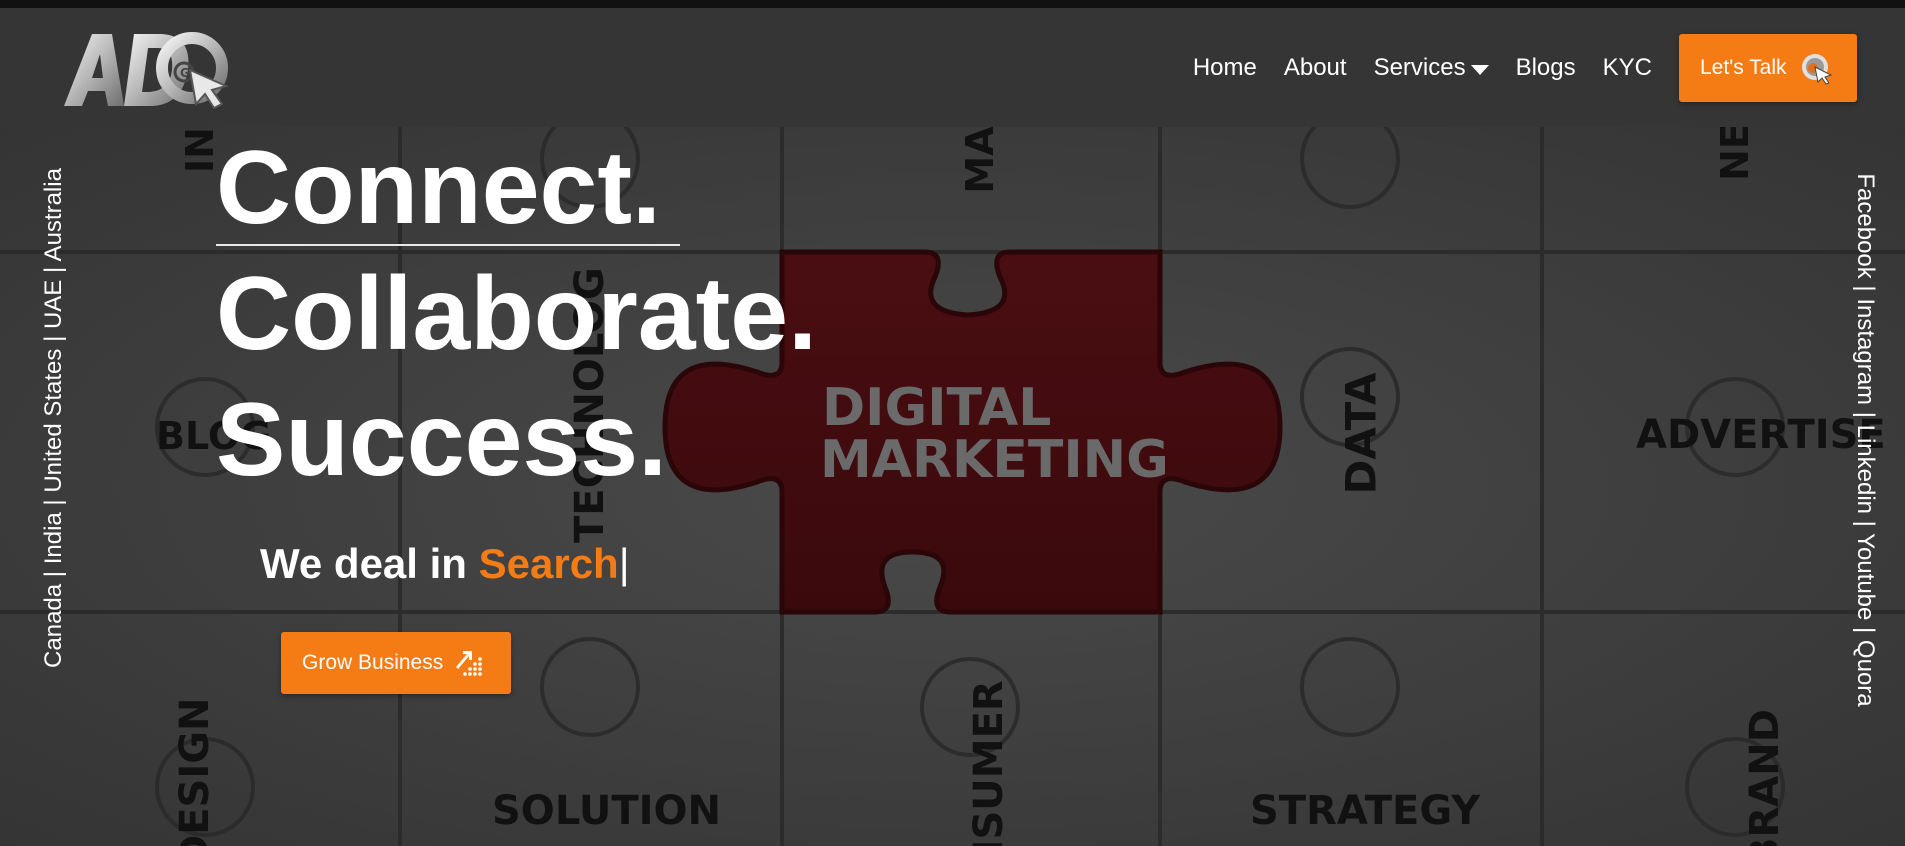 The width and height of the screenshot is (1905, 846). I want to click on bg-word-digital: DIGITAL, so click(937, 408).